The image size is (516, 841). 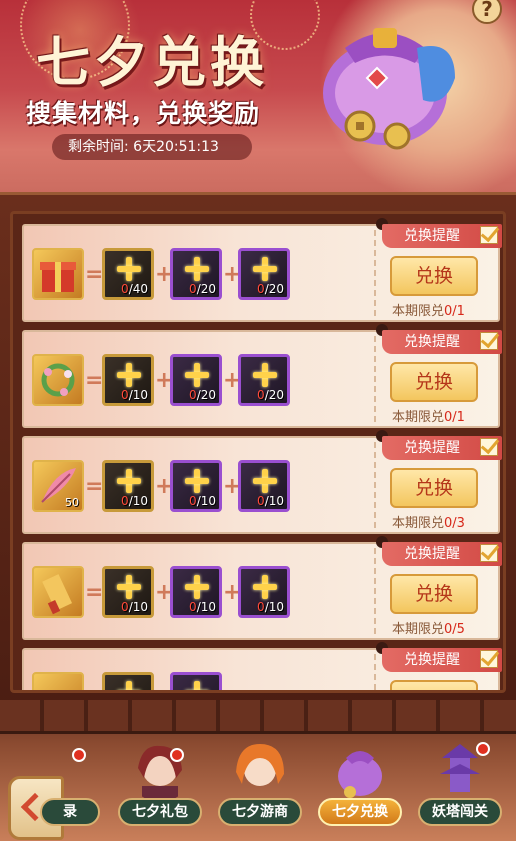 I want to click on exchange-row: 50 = 0/10 + 0/10 + 0/10 兑换提醒 兑换 本期限兑0/3, so click(x=262, y=482).